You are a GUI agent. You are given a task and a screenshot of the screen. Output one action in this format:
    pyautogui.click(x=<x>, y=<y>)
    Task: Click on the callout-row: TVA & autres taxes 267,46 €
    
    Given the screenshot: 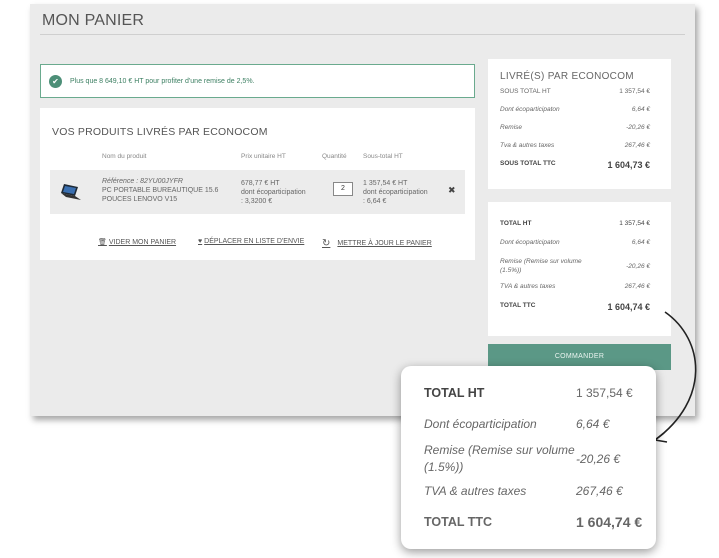 What is the action you would take?
    pyautogui.click(x=523, y=491)
    